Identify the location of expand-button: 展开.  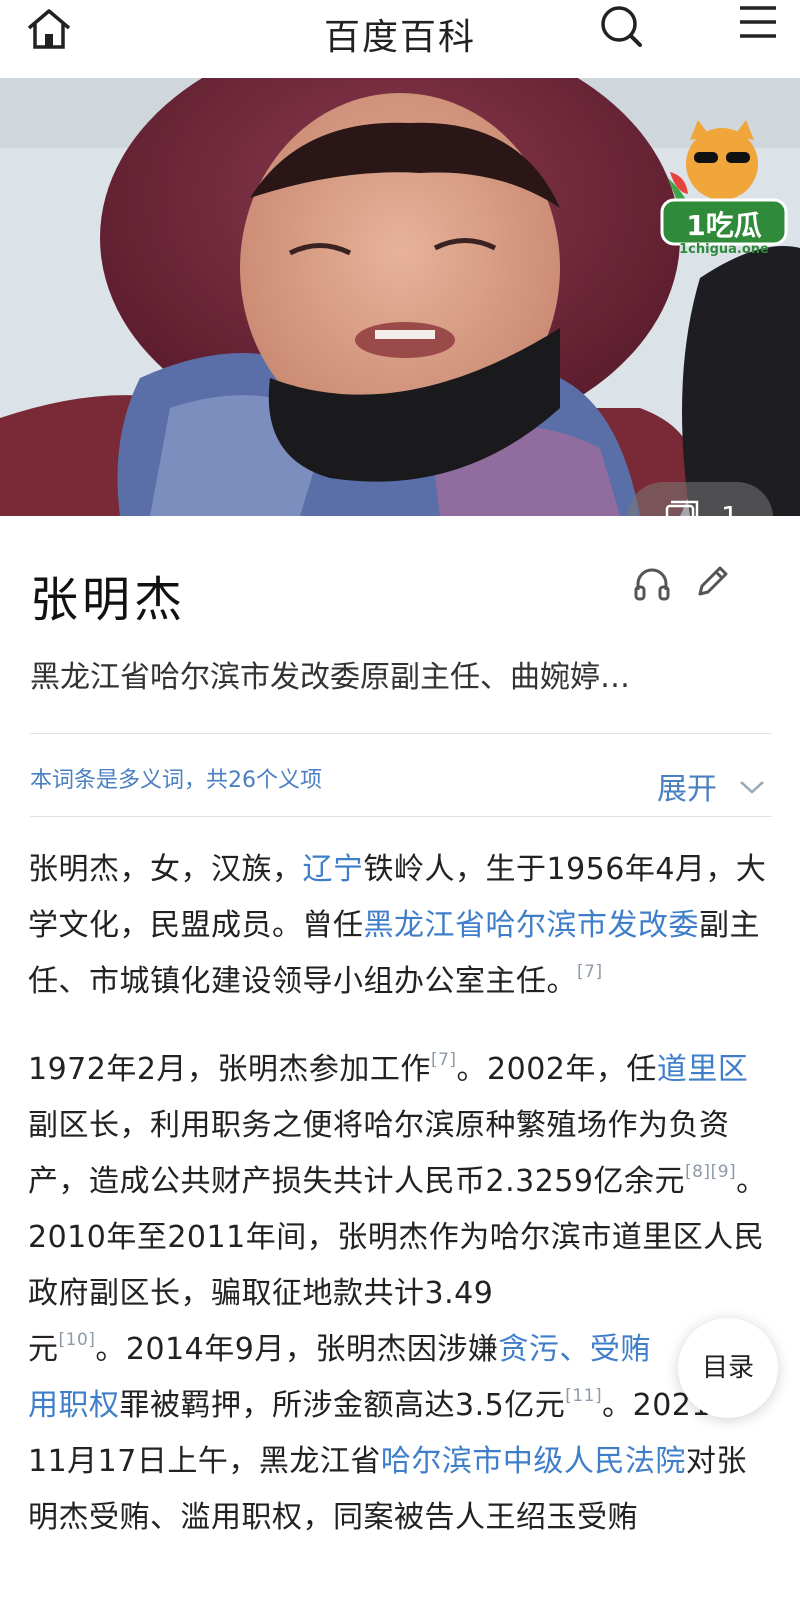
(711, 786).